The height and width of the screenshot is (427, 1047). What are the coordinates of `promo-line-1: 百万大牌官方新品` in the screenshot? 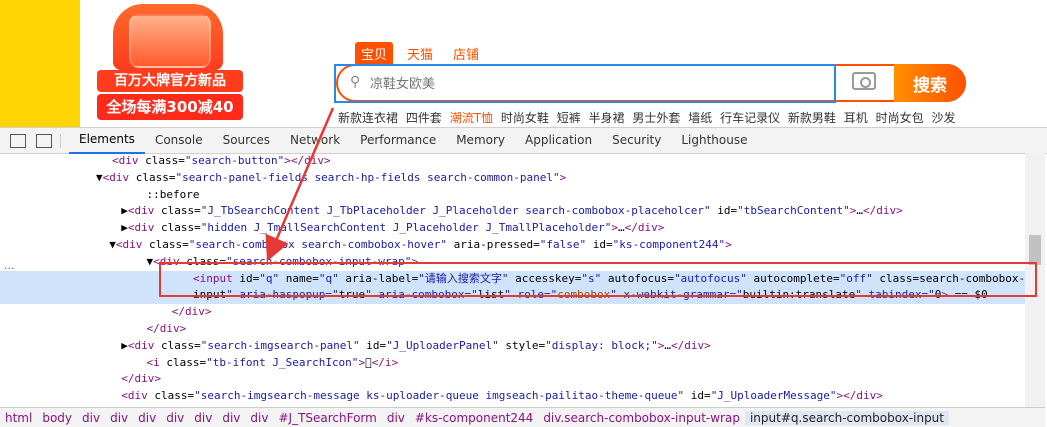 It's located at (170, 81).